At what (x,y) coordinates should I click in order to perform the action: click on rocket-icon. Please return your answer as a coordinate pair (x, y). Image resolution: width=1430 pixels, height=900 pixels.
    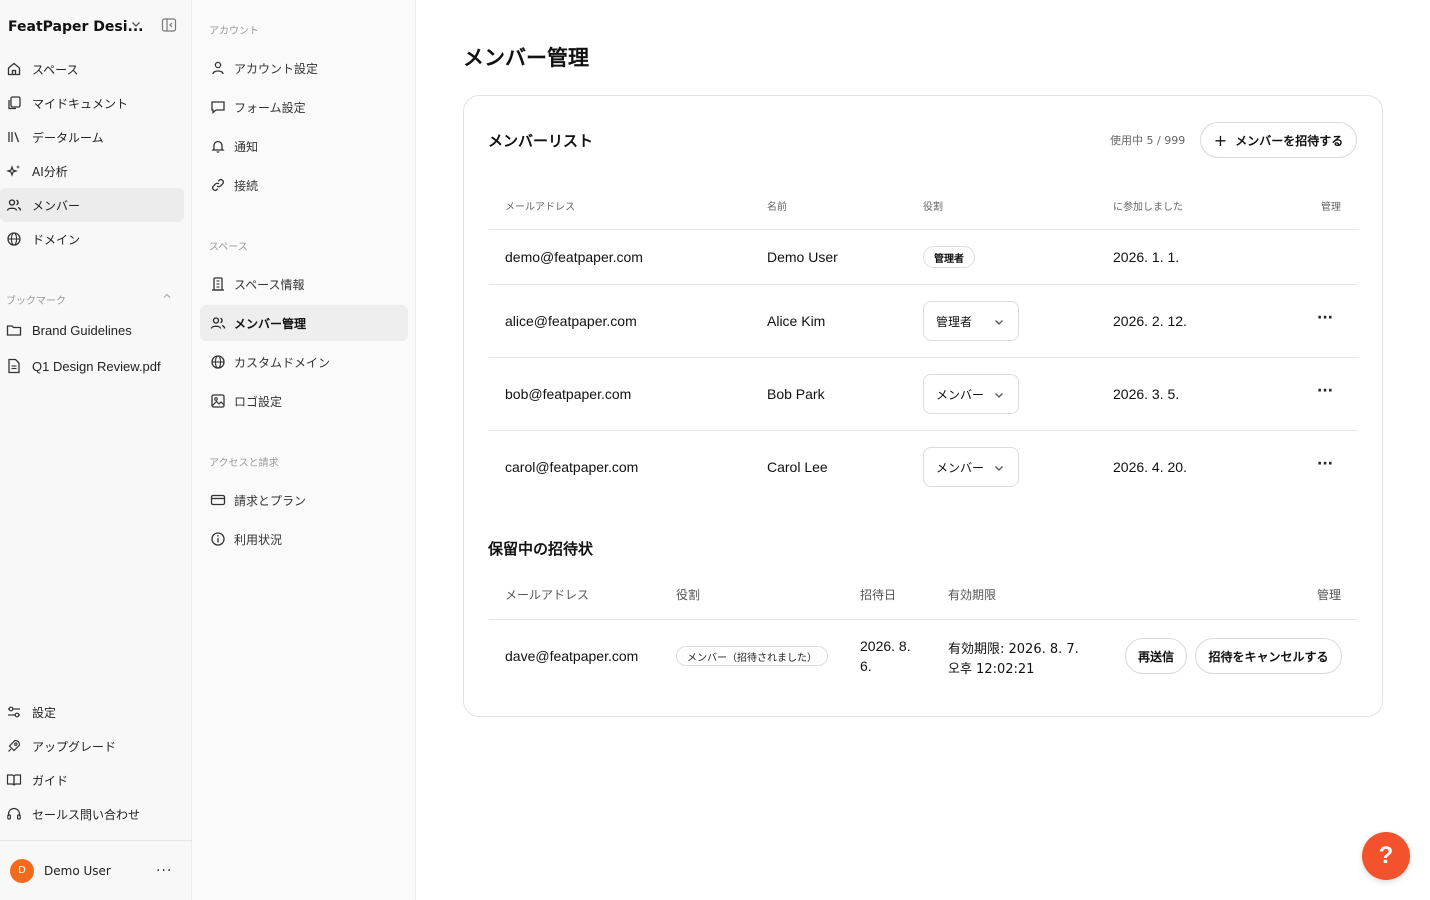
    Looking at the image, I should click on (14, 746).